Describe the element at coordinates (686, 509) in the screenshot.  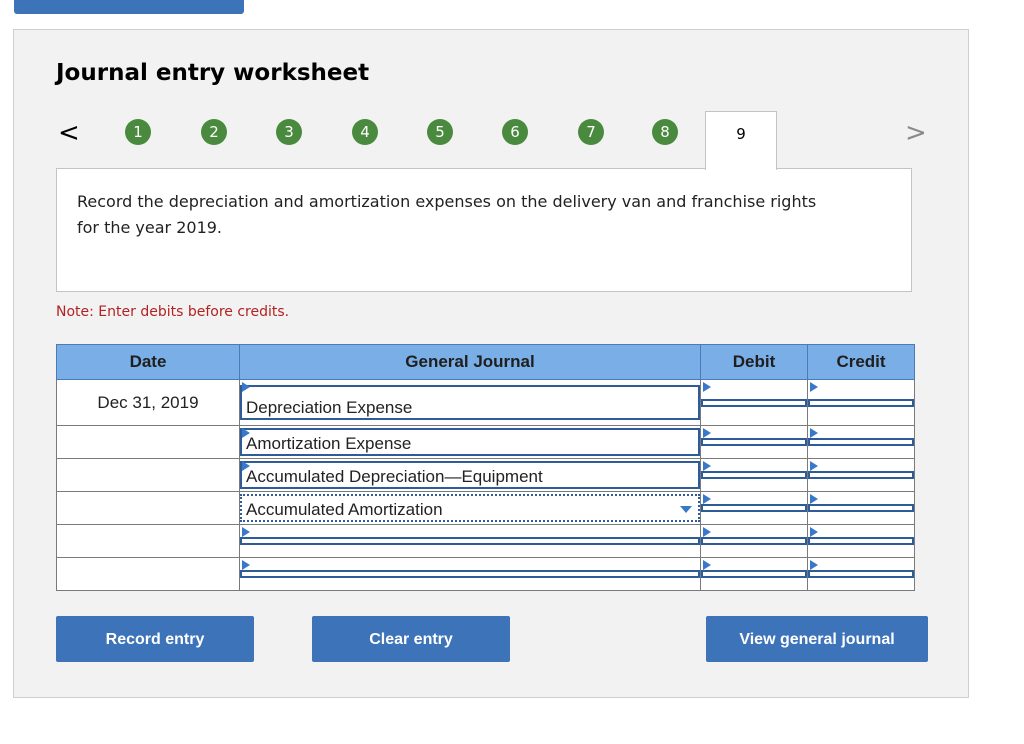
I see `dropdown-arrow-icon` at that location.